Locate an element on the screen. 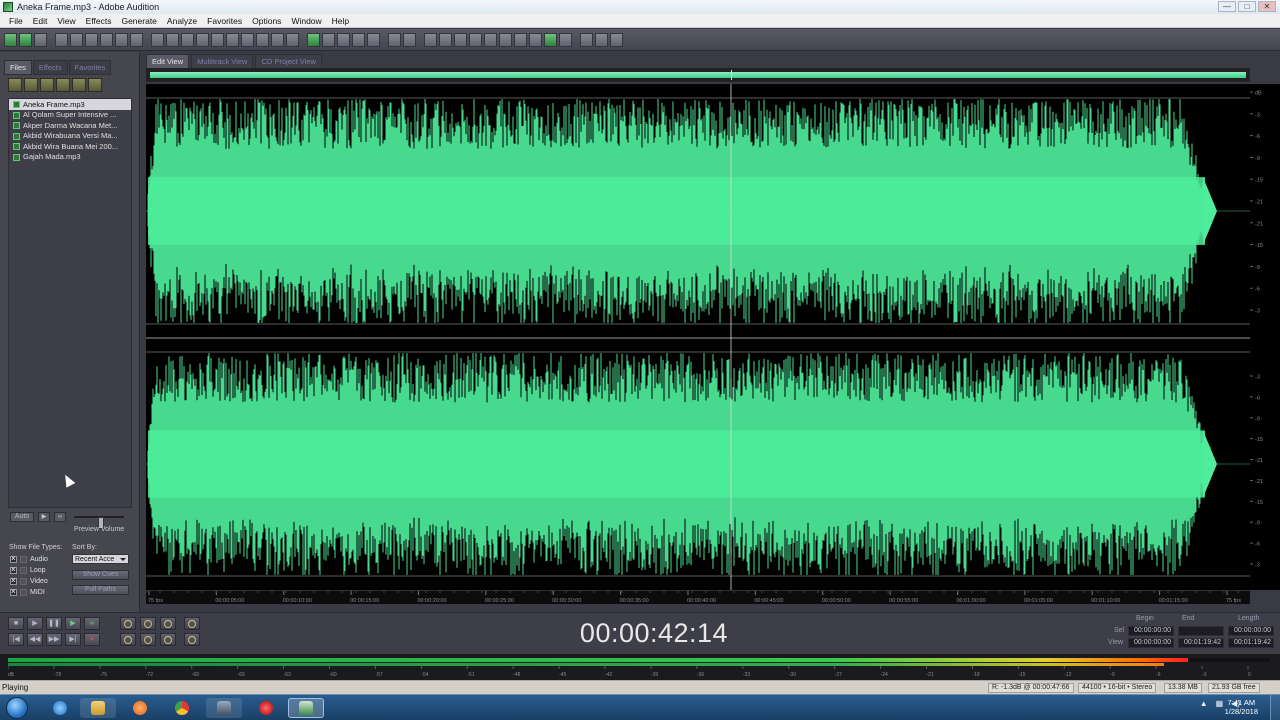 This screenshot has width=1280, height=720. zoom-in-horizontal-icon is located at coordinates (128, 623).